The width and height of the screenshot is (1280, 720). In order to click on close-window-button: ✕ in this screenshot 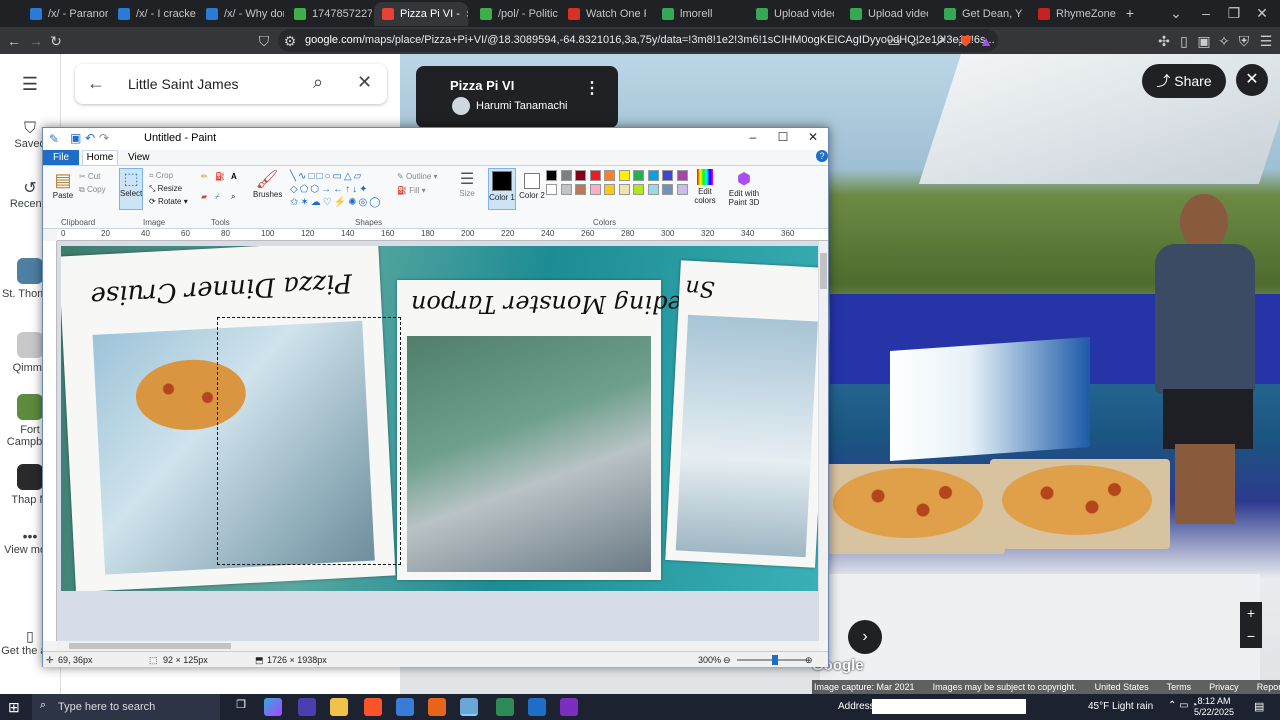, I will do `click(1262, 13)`.